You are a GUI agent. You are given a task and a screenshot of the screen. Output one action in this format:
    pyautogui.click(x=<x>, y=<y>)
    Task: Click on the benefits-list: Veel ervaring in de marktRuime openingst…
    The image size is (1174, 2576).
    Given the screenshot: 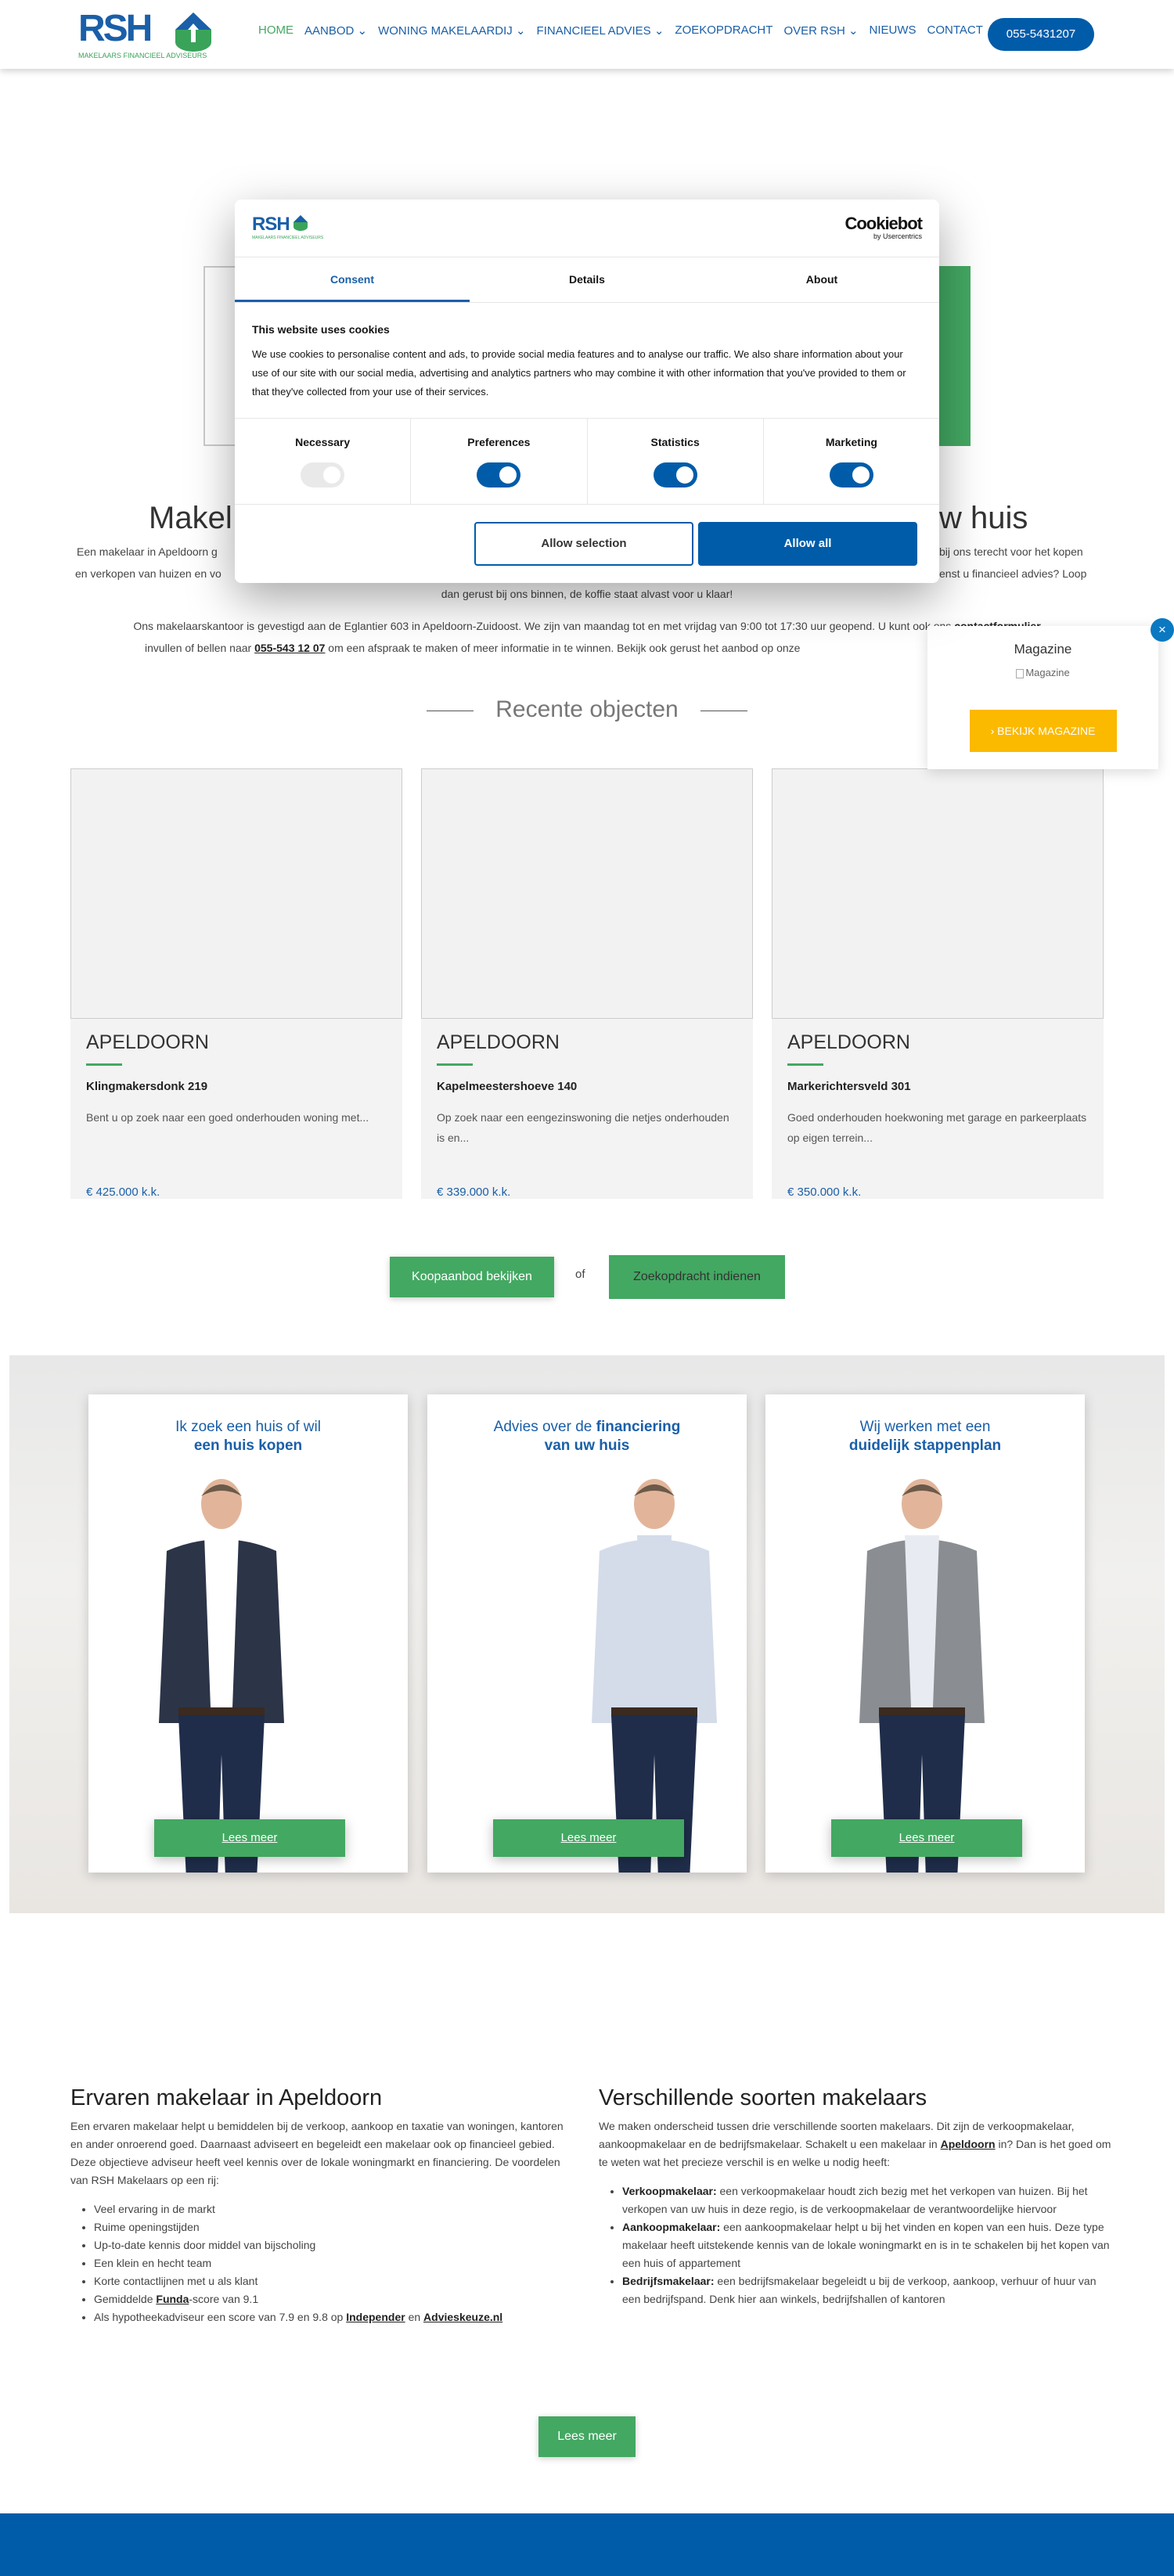 What is the action you would take?
    pyautogui.click(x=332, y=2263)
    